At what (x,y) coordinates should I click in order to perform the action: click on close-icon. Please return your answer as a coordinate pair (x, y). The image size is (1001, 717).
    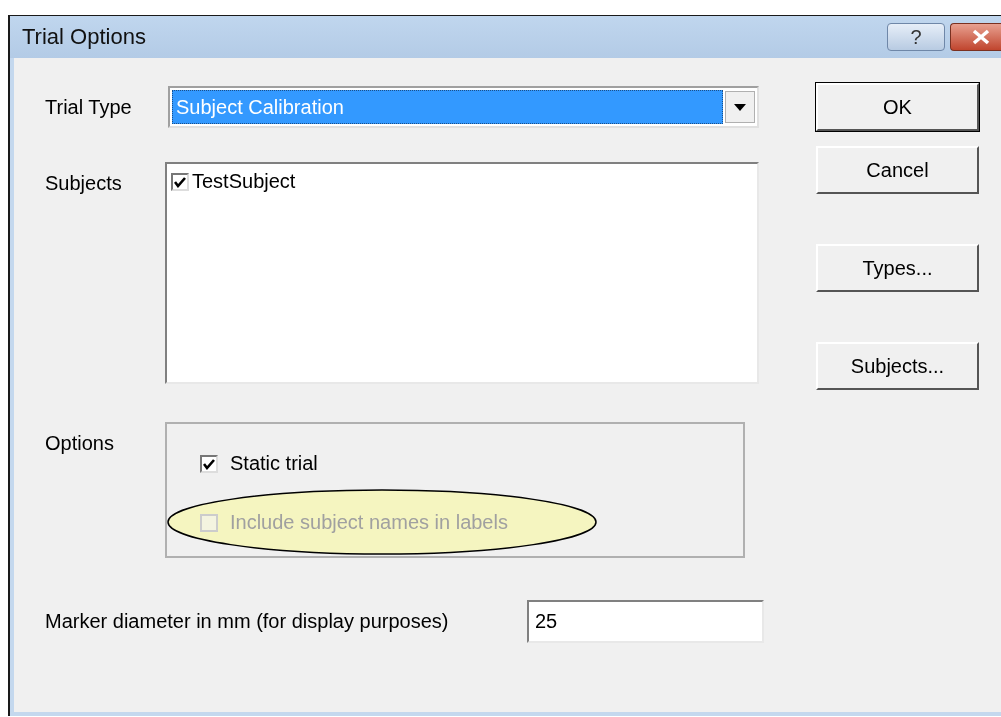
    Looking at the image, I should click on (980, 37).